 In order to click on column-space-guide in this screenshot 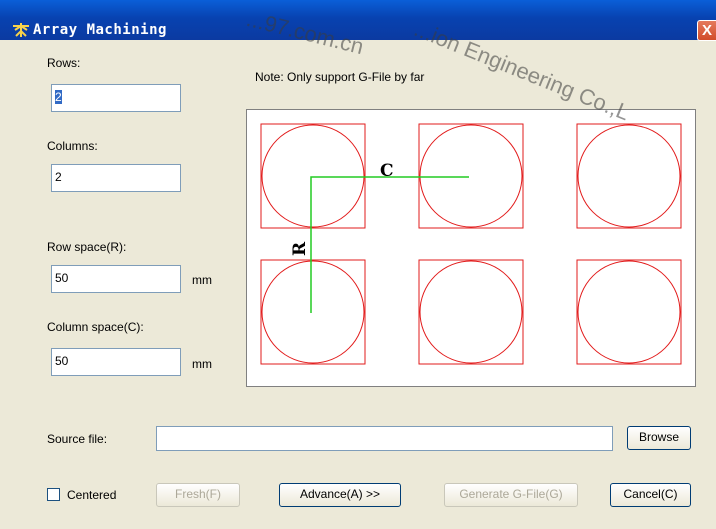, I will do `click(389, 244)`.